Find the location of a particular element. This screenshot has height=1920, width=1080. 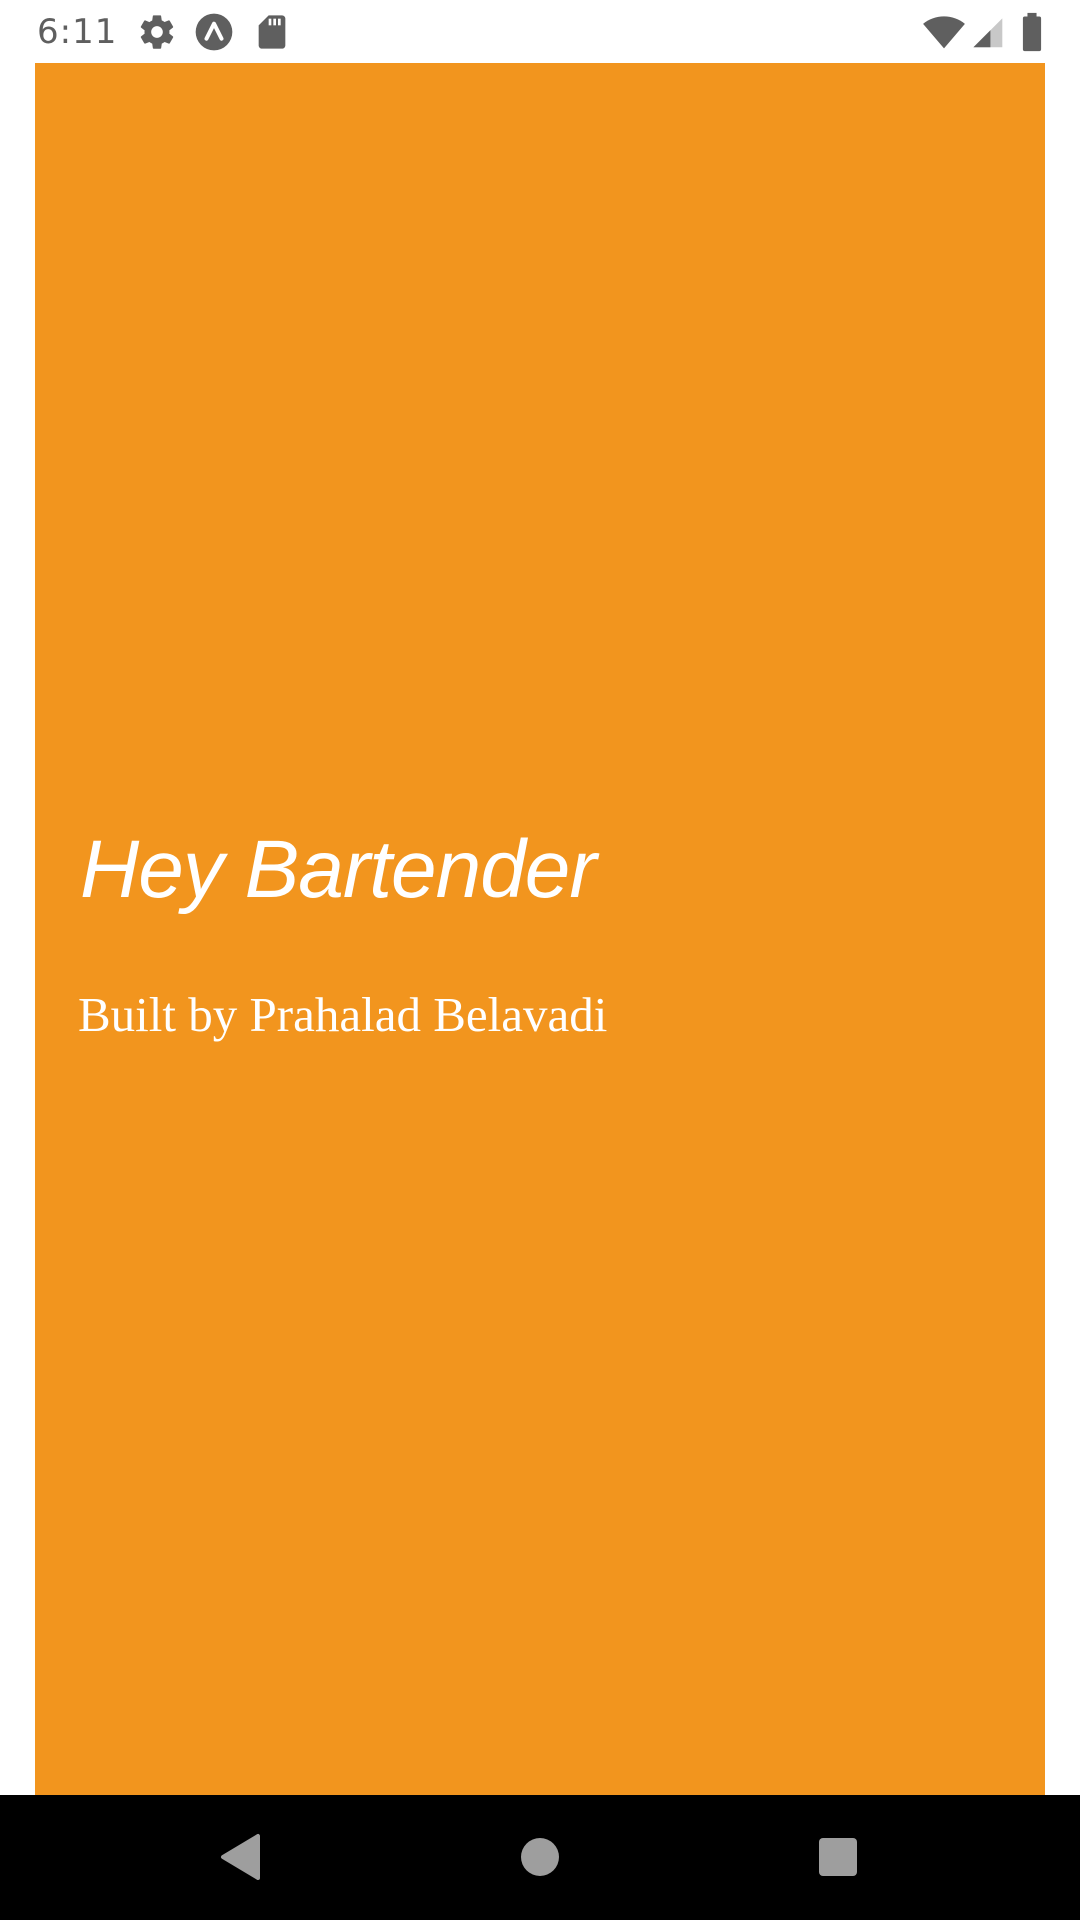

status-time: 6:11 is located at coordinates (77, 32).